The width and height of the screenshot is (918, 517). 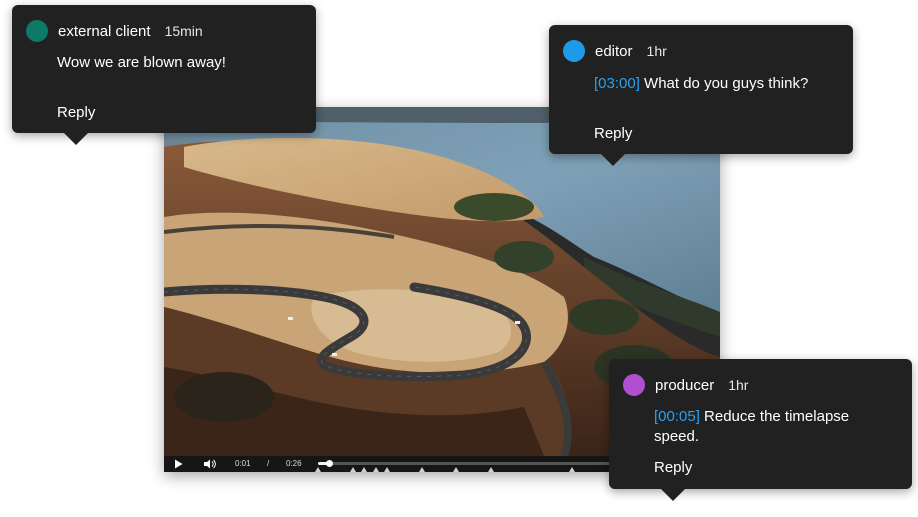 I want to click on progress-handle, so click(x=329, y=463).